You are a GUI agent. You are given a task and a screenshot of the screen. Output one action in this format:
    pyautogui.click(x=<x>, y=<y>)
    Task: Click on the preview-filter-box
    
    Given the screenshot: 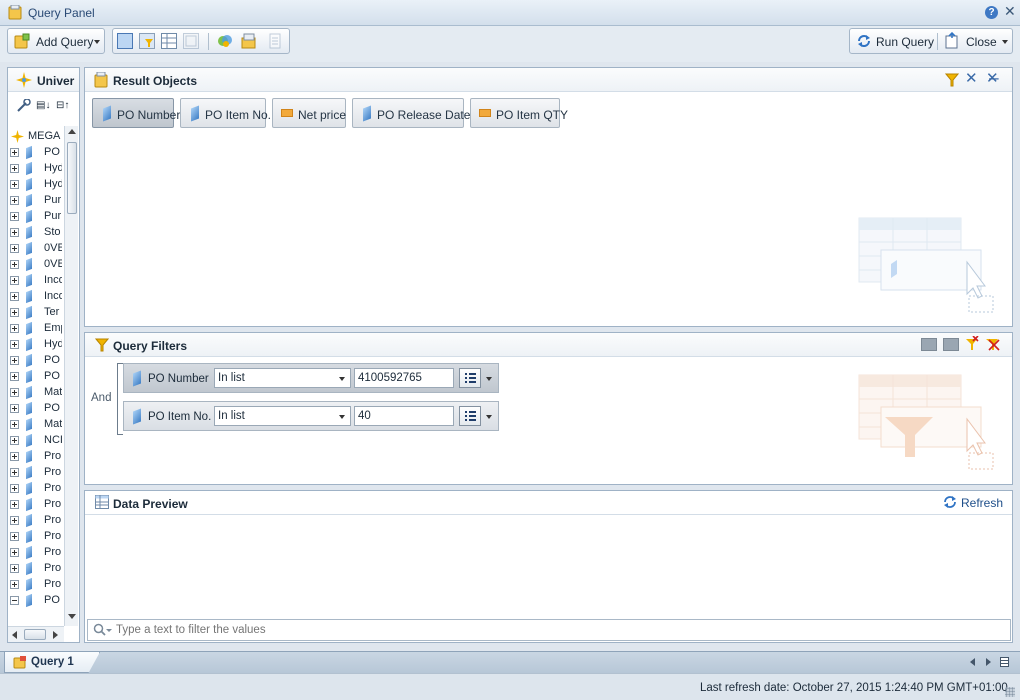 What is the action you would take?
    pyautogui.click(x=549, y=630)
    